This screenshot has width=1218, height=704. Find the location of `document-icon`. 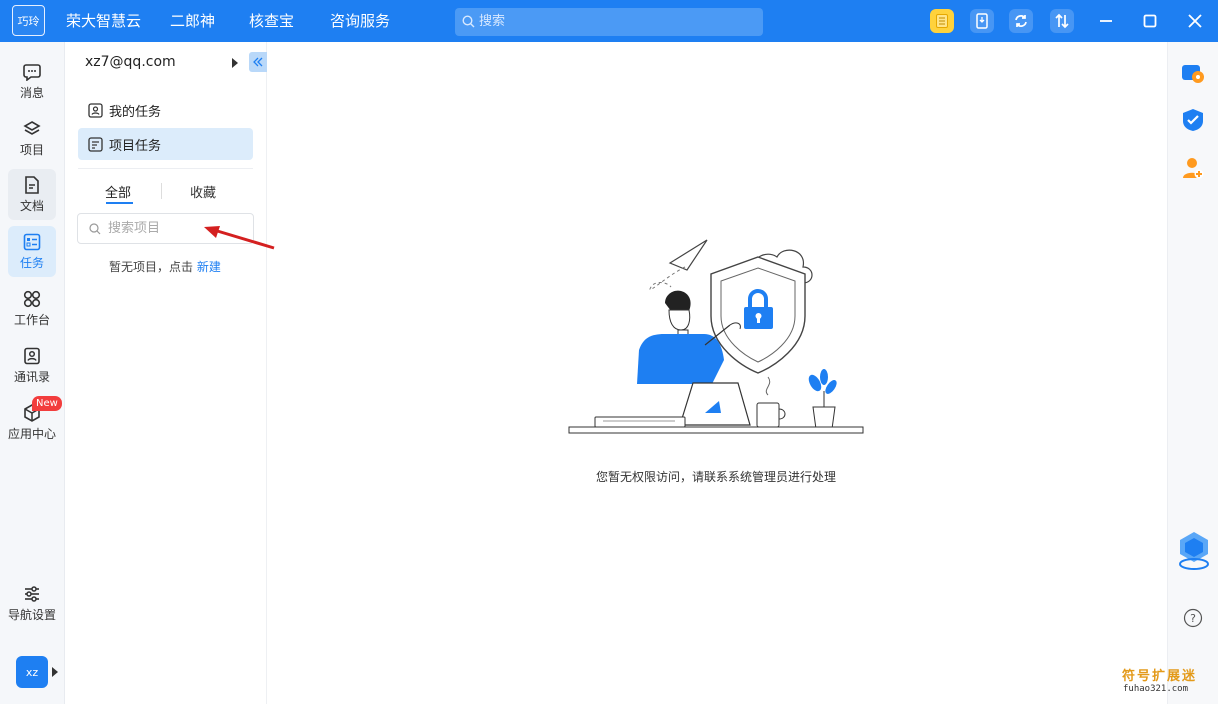

document-icon is located at coordinates (32, 184).